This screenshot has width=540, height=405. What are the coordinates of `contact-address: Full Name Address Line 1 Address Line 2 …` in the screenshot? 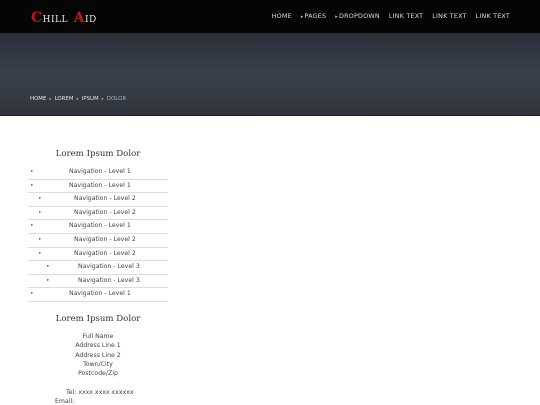 It's located at (98, 355).